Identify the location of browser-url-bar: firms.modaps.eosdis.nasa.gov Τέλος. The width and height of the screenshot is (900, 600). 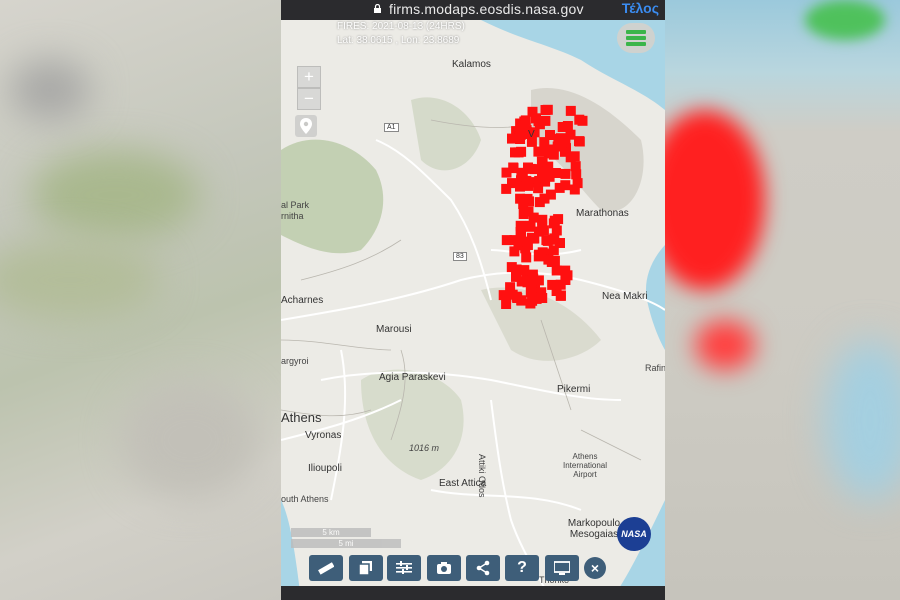
(473, 10).